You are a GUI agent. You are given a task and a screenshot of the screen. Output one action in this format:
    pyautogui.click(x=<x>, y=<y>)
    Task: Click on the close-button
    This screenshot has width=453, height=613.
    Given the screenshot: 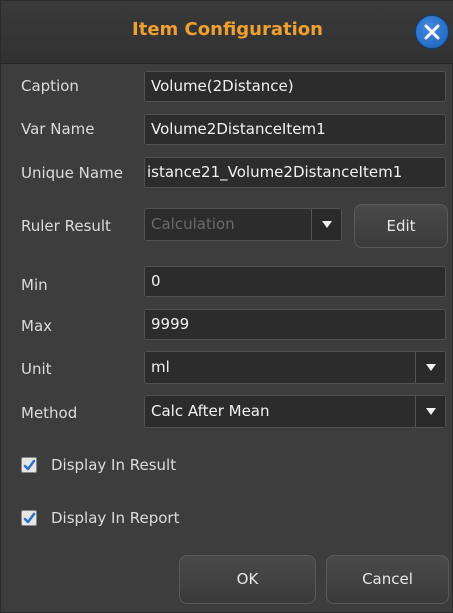 What is the action you would take?
    pyautogui.click(x=432, y=32)
    